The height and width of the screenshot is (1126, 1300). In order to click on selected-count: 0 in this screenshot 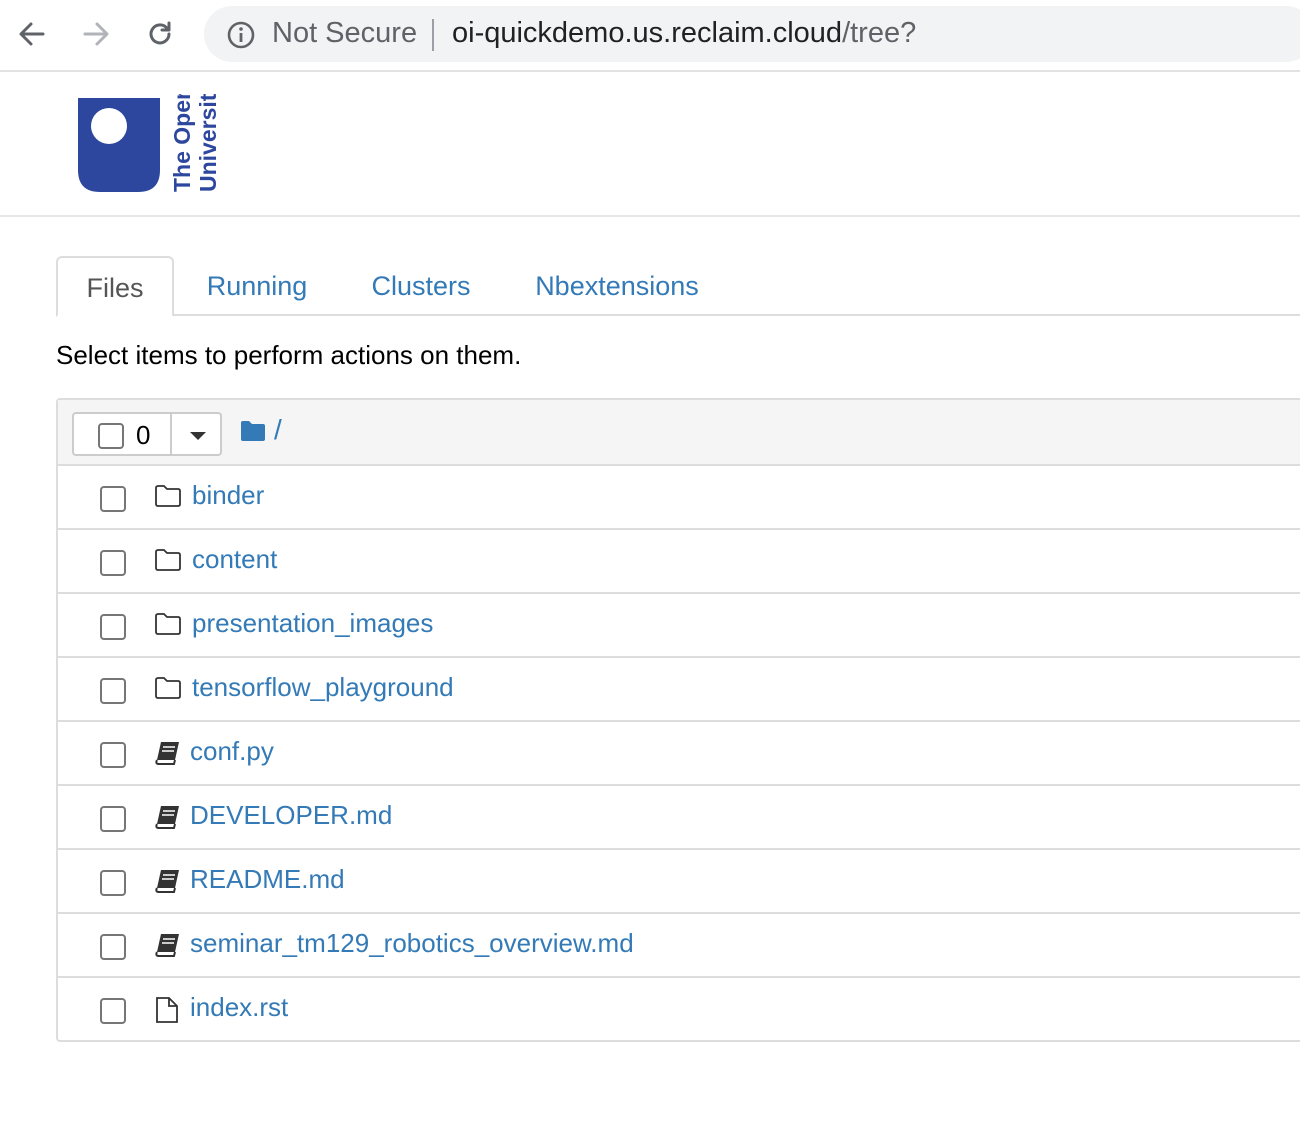, I will do `click(143, 435)`.